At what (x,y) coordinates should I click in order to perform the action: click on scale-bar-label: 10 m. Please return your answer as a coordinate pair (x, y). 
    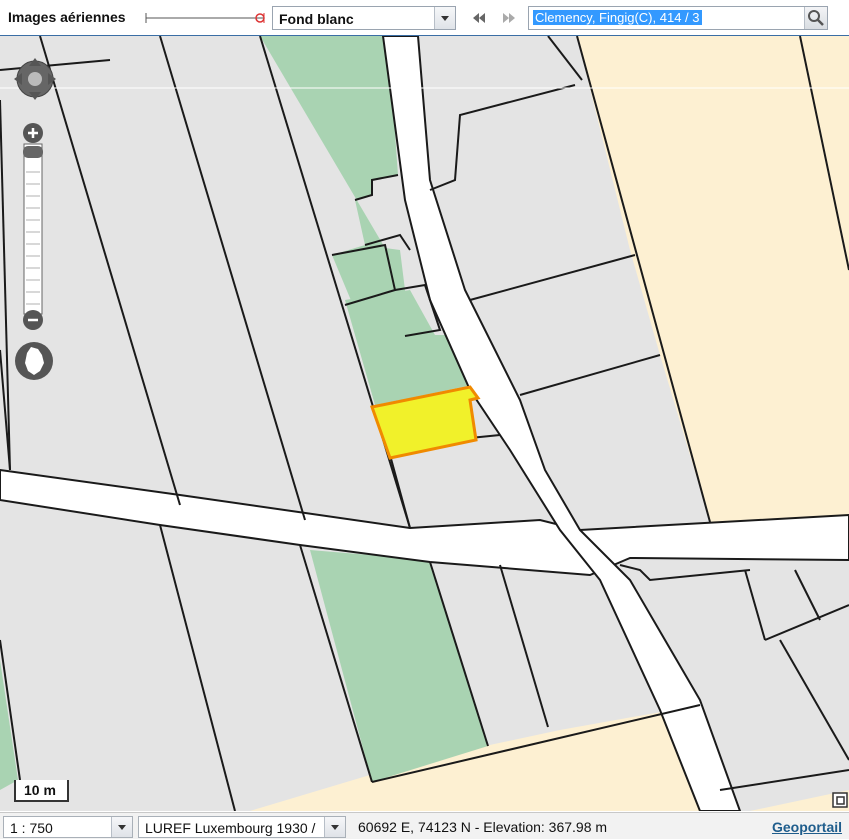
    Looking at the image, I should click on (40, 790).